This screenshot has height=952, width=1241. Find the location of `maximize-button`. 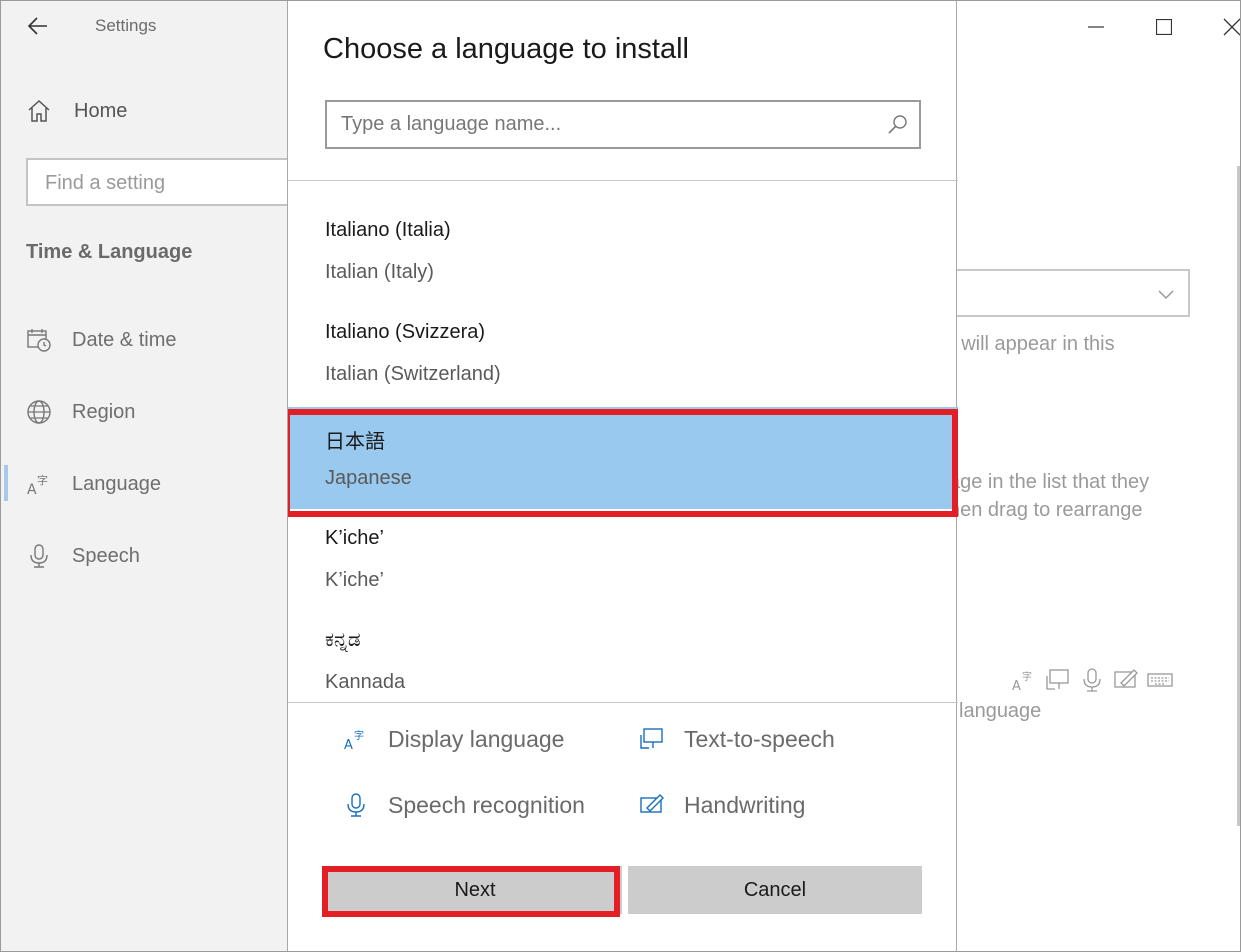

maximize-button is located at coordinates (1164, 27).